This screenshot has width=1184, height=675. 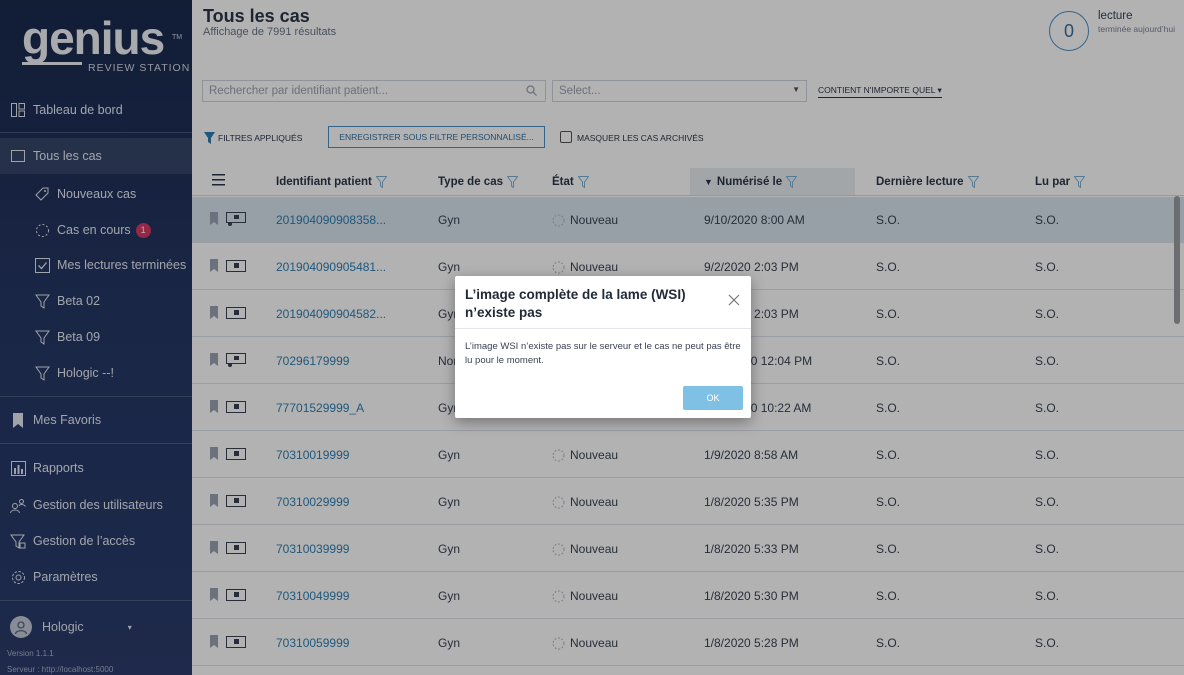 I want to click on divider, so click(x=603, y=328).